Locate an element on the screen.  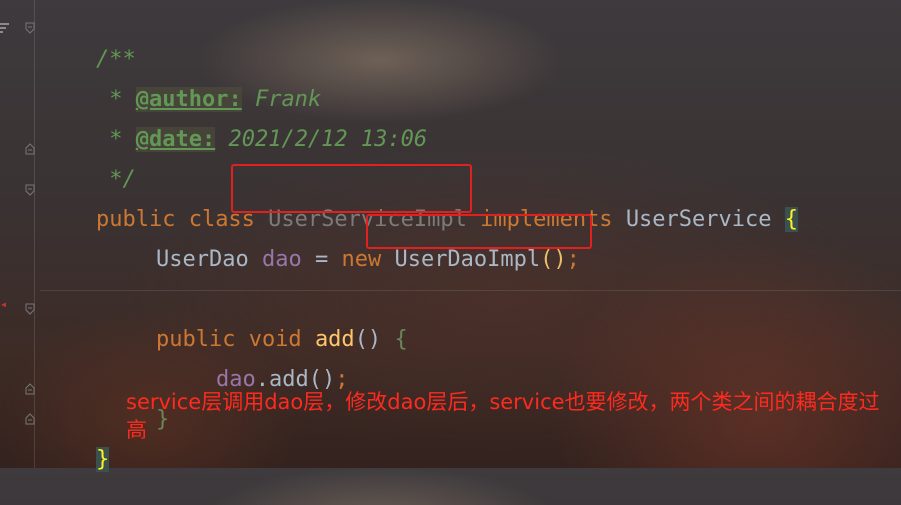
code-line-doc-open: /** is located at coordinates (89, 43).